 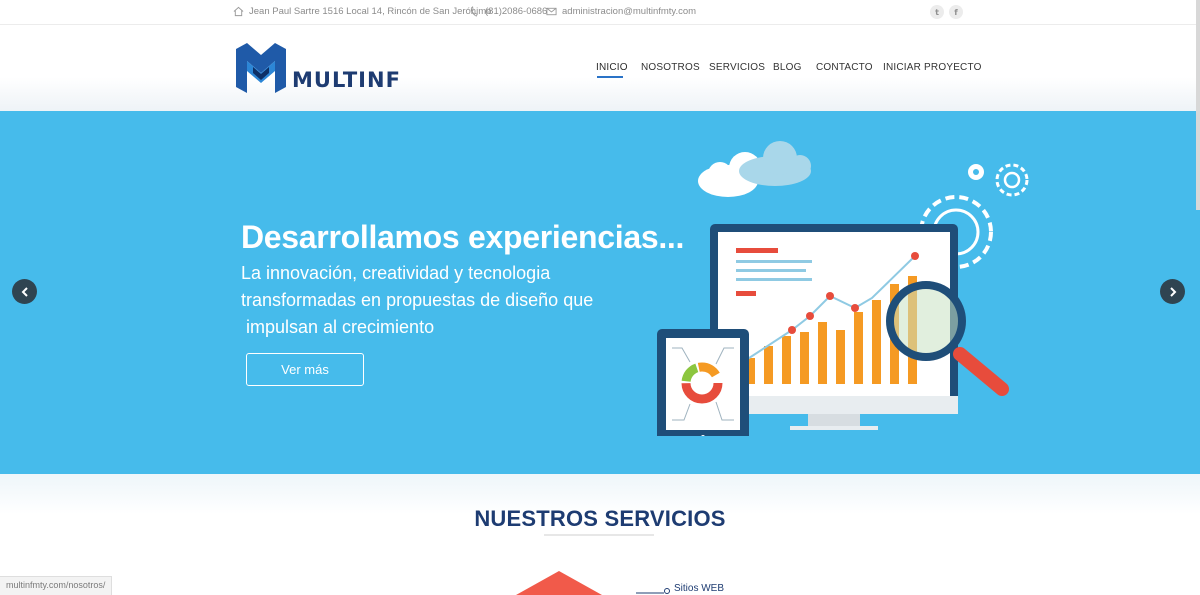 What do you see at coordinates (1198, 105) in the screenshot?
I see `scrollbar` at bounding box center [1198, 105].